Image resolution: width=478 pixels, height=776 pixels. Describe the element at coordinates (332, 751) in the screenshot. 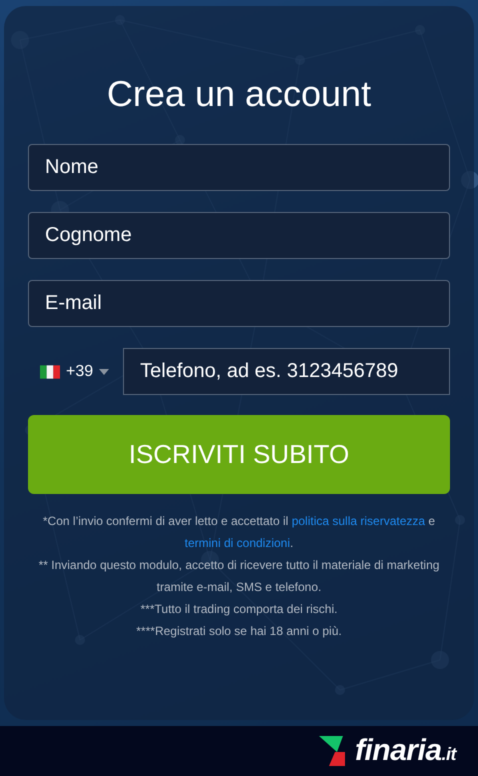

I see `logo-icon` at that location.